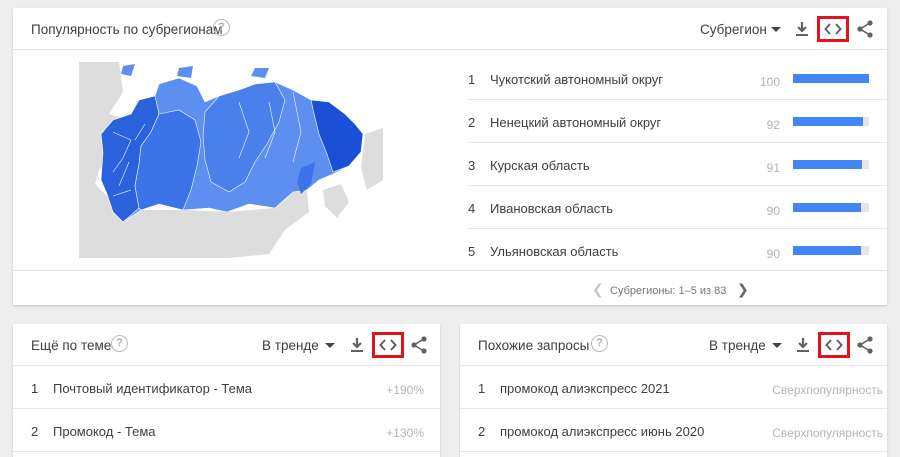 This screenshot has width=900, height=457. I want to click on rank-number: 4, so click(472, 208).